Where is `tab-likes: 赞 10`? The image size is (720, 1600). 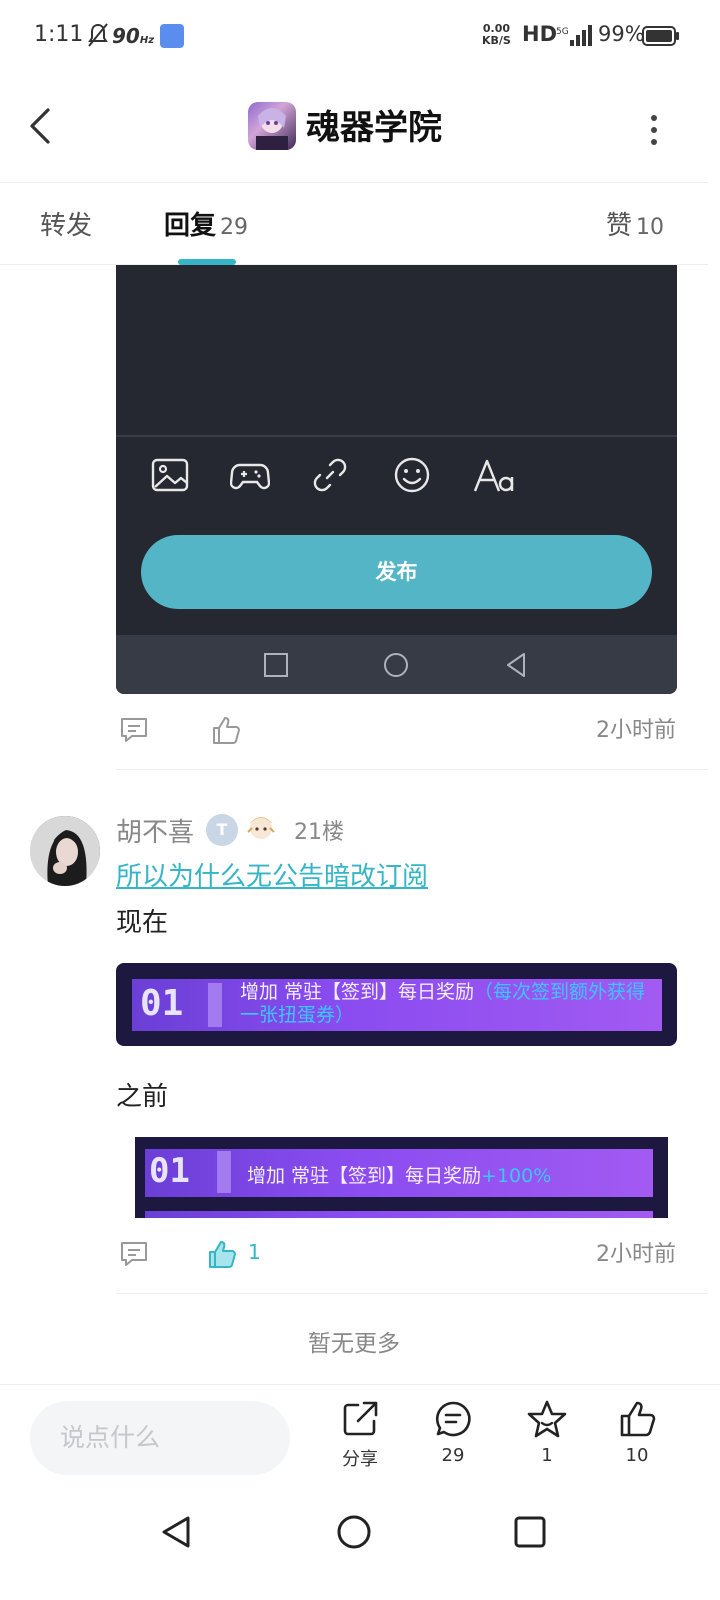 tab-likes: 赞 10 is located at coordinates (635, 223).